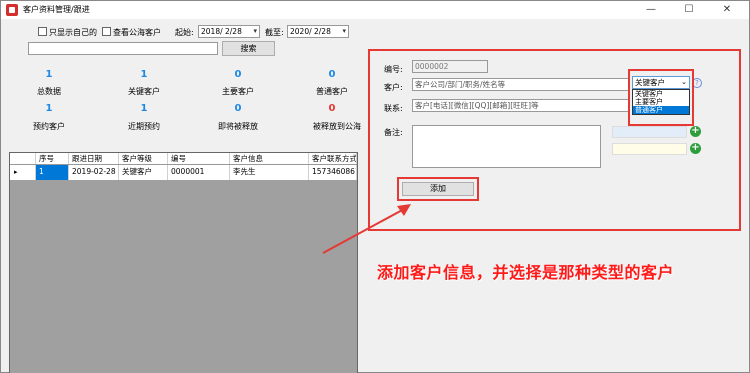 Image resolution: width=750 pixels, height=373 pixels. What do you see at coordinates (49, 91) in the screenshot?
I see `stat-total-label: 总数据` at bounding box center [49, 91].